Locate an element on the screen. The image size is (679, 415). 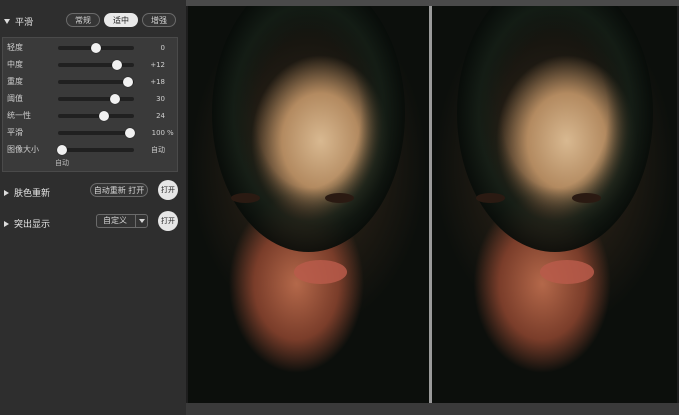
smooth-section-header: 平滑 is located at coordinates (18, 21).